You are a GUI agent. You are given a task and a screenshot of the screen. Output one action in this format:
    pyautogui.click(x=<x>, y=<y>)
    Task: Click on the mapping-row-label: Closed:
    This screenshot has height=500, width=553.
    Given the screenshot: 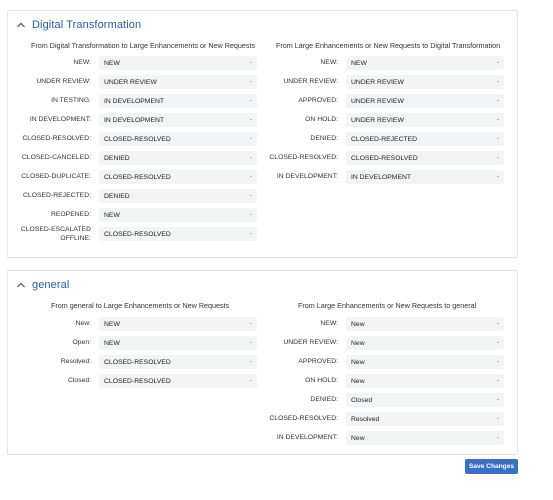 What is the action you would take?
    pyautogui.click(x=79, y=380)
    